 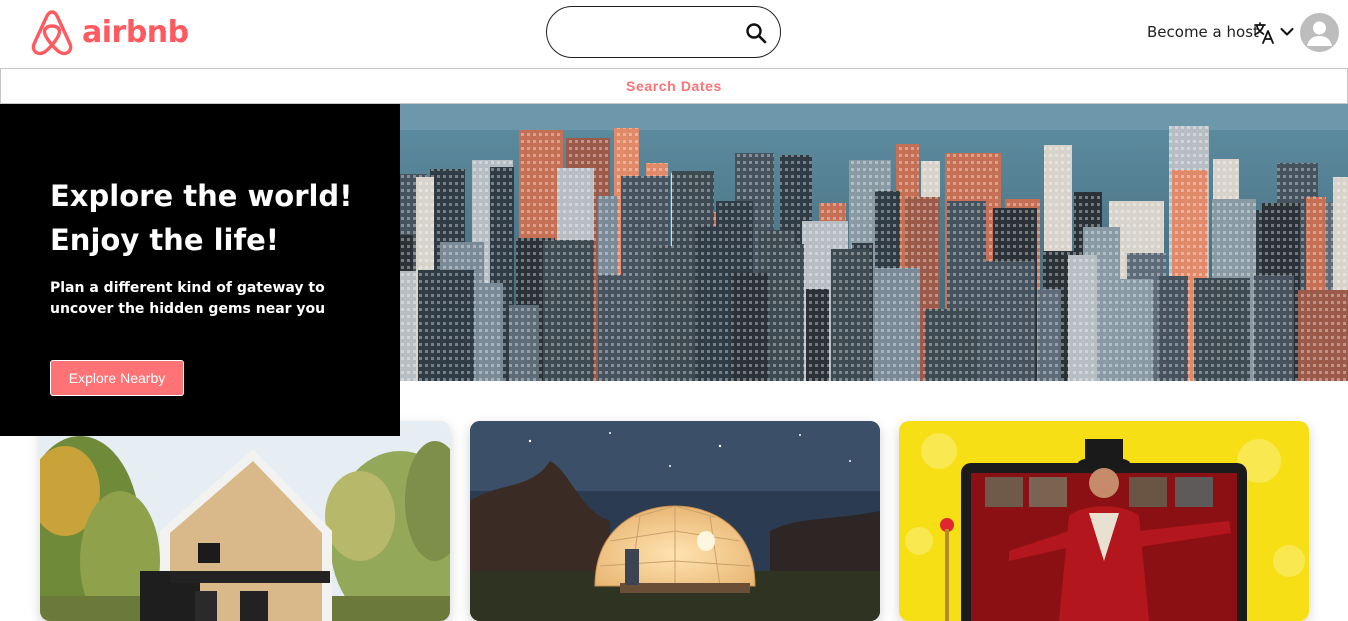 What do you see at coordinates (1264, 33) in the screenshot?
I see `translate-icon` at bounding box center [1264, 33].